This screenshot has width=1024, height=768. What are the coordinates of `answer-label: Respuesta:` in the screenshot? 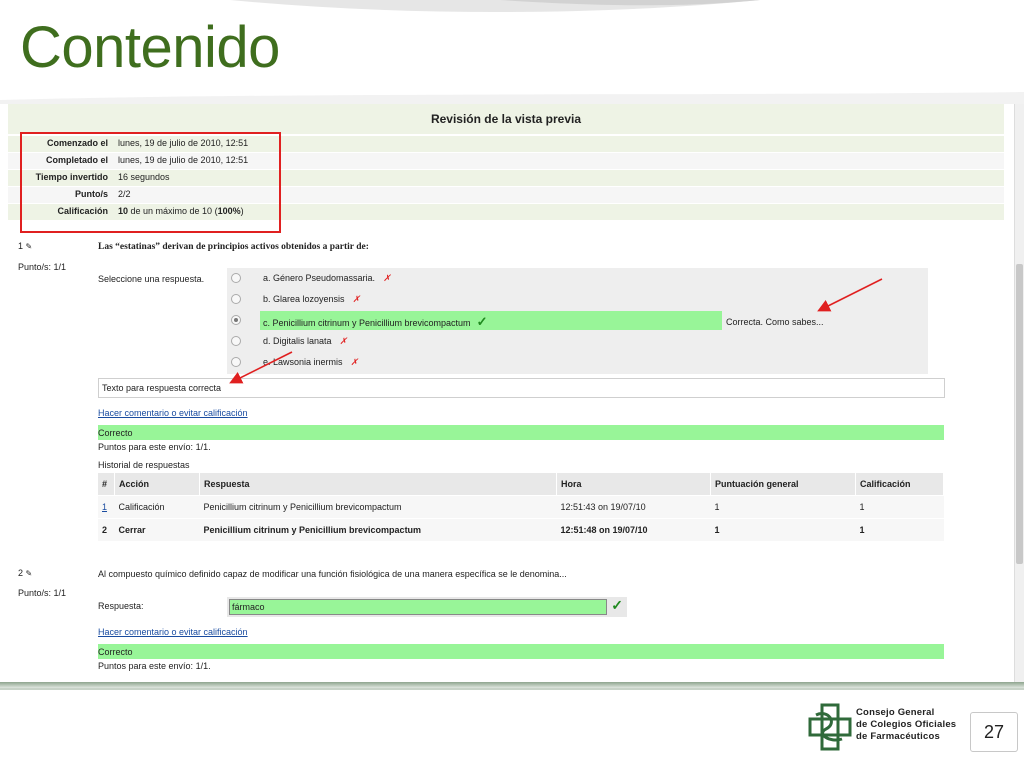 It's located at (121, 606).